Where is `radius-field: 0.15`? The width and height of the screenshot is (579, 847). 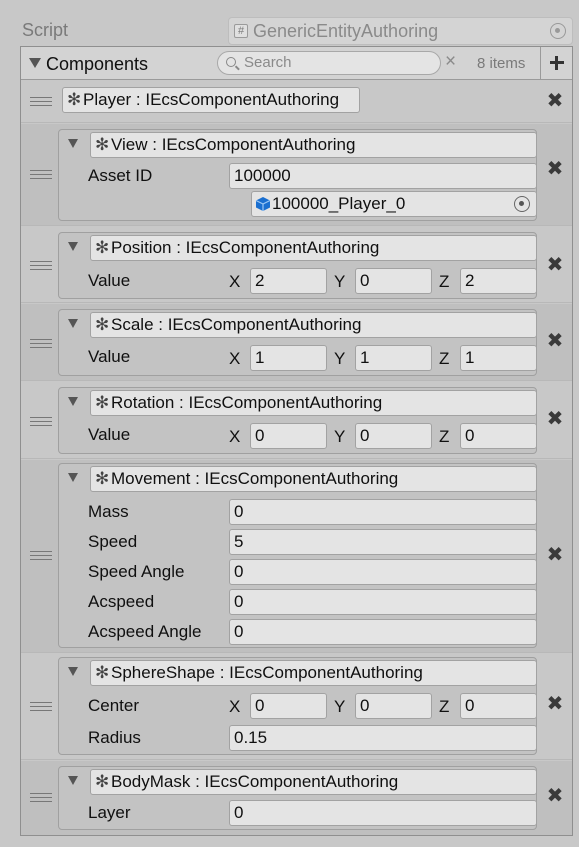 radius-field: 0.15 is located at coordinates (383, 738).